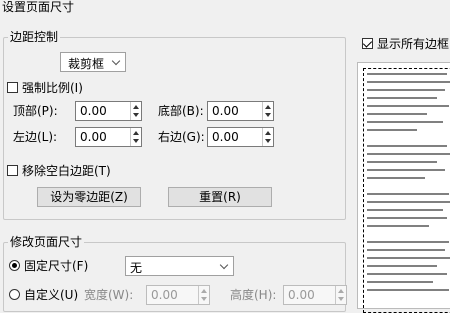 The image size is (450, 313). Describe the element at coordinates (51, 295) in the screenshot. I see `custom-size-label: 自定义(U)` at that location.